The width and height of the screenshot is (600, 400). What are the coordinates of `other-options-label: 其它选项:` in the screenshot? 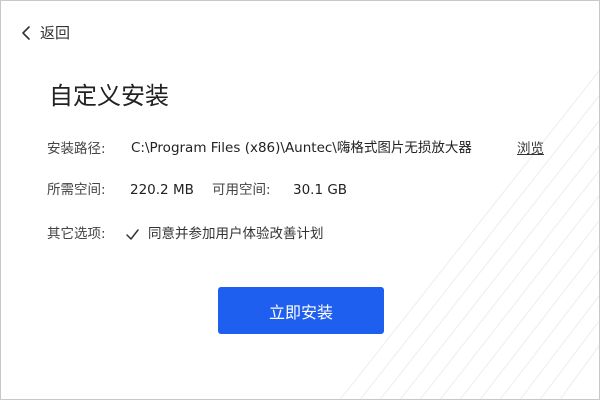 It's located at (76, 234).